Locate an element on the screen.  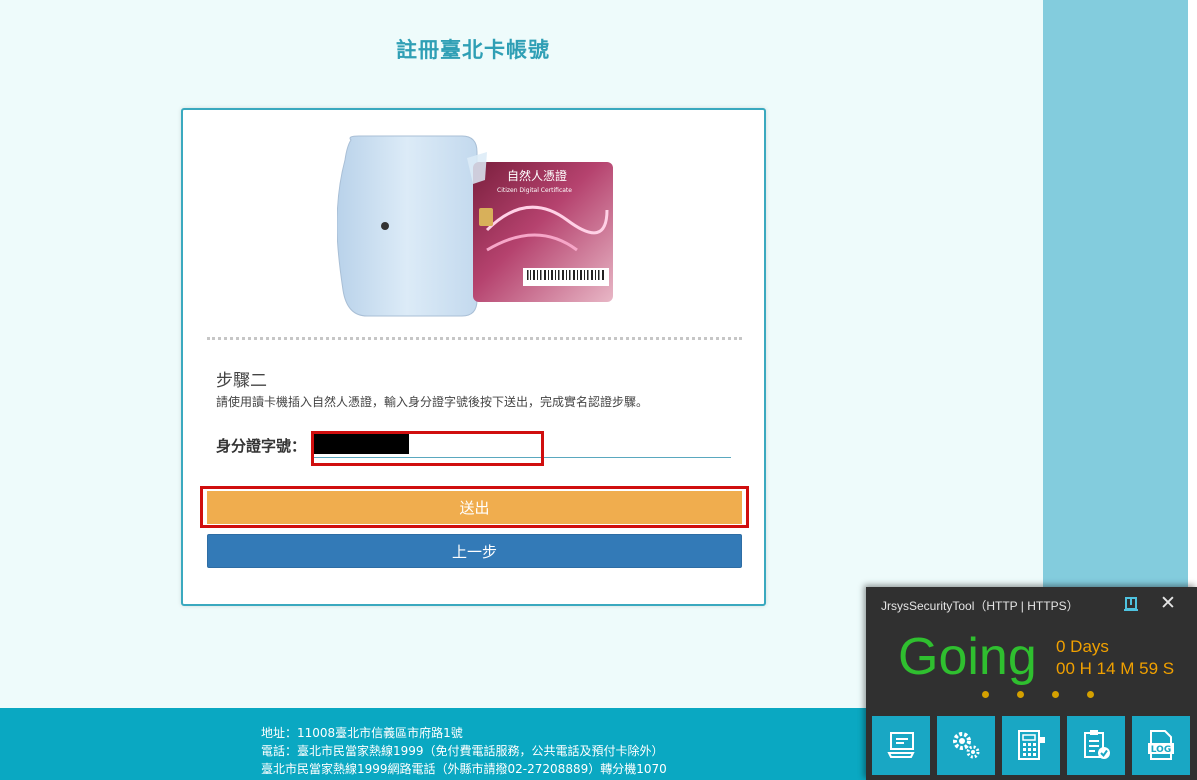
calculator-button is located at coordinates (1031, 745).